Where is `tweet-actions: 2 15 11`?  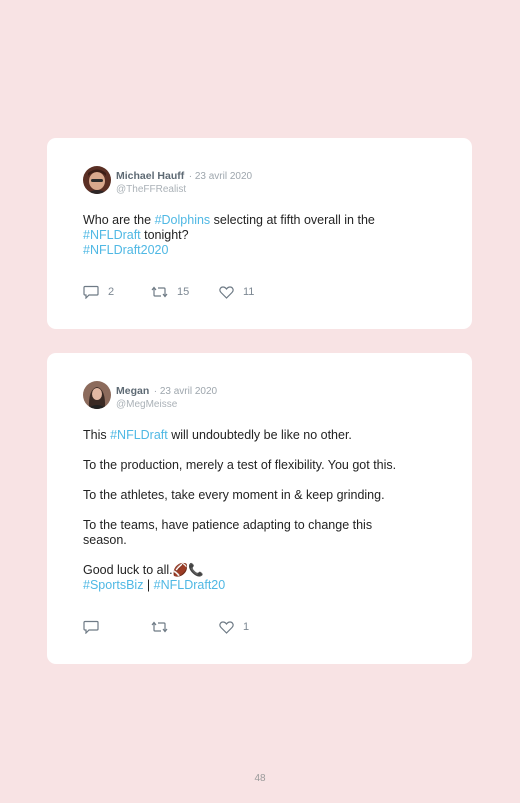
tweet-actions: 2 15 11 is located at coordinates (168, 292).